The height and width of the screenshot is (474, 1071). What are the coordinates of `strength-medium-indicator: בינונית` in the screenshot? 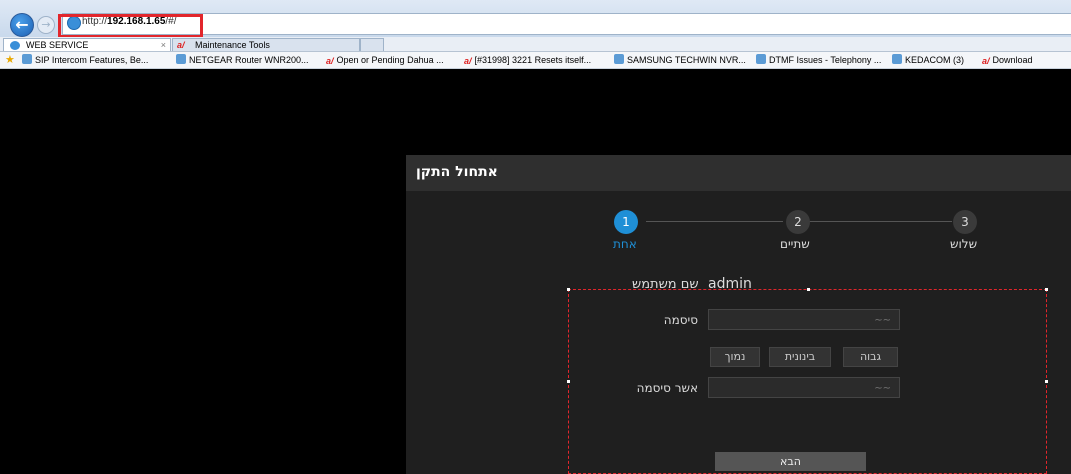 It's located at (800, 357).